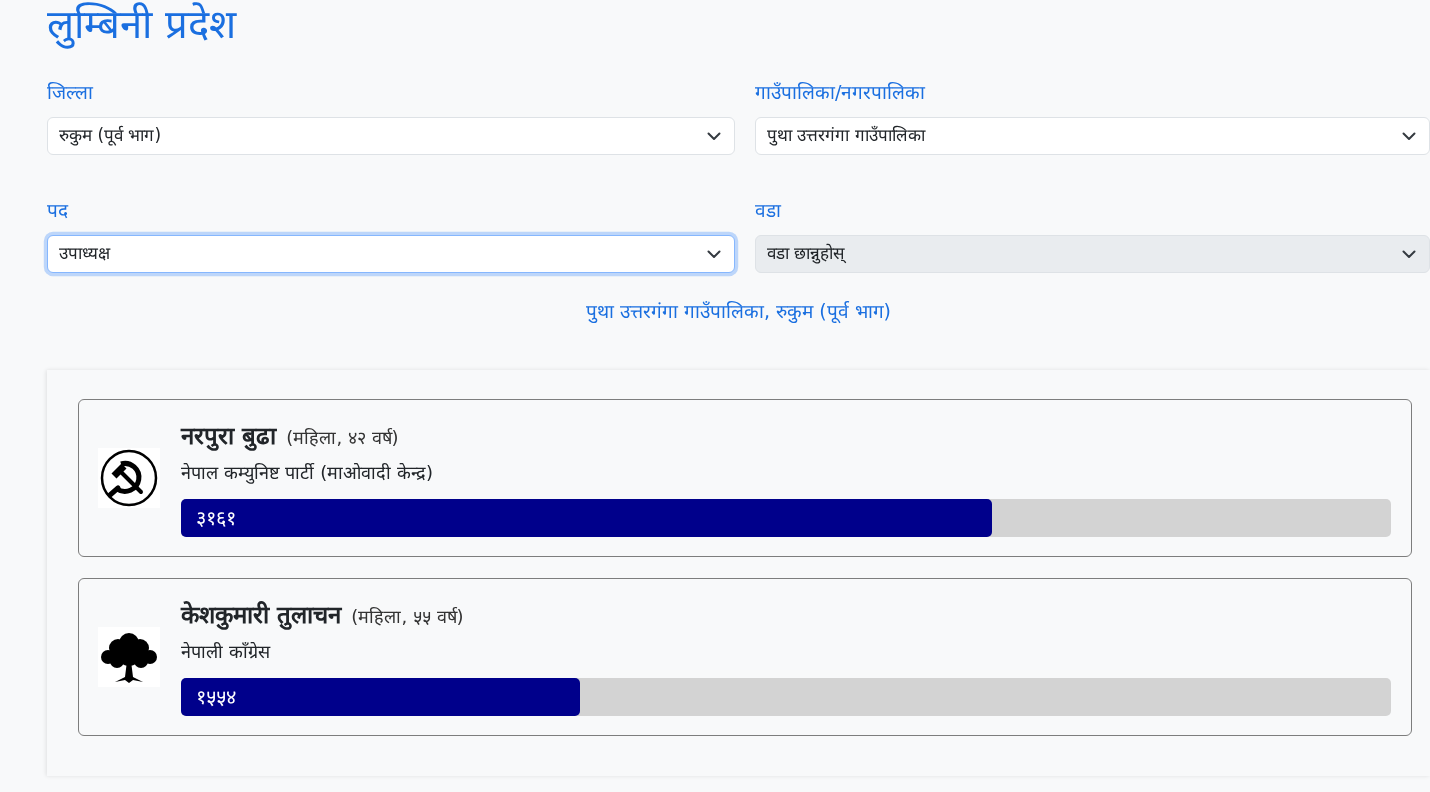 Image resolution: width=1430 pixels, height=792 pixels. What do you see at coordinates (129, 478) in the screenshot?
I see `hammer-sickle-icon` at bounding box center [129, 478].